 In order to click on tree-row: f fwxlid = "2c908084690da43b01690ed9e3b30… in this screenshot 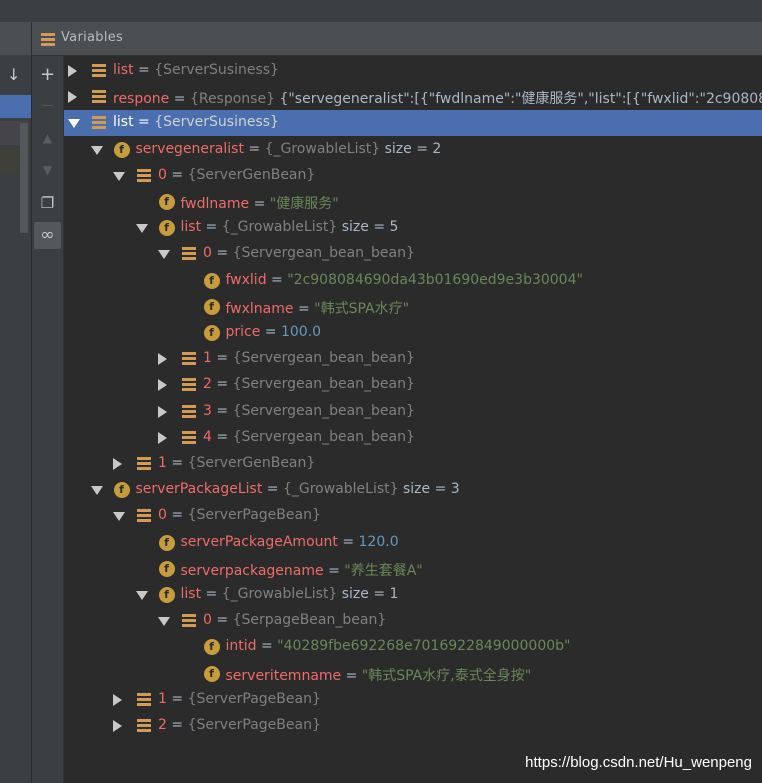, I will do `click(413, 281)`.